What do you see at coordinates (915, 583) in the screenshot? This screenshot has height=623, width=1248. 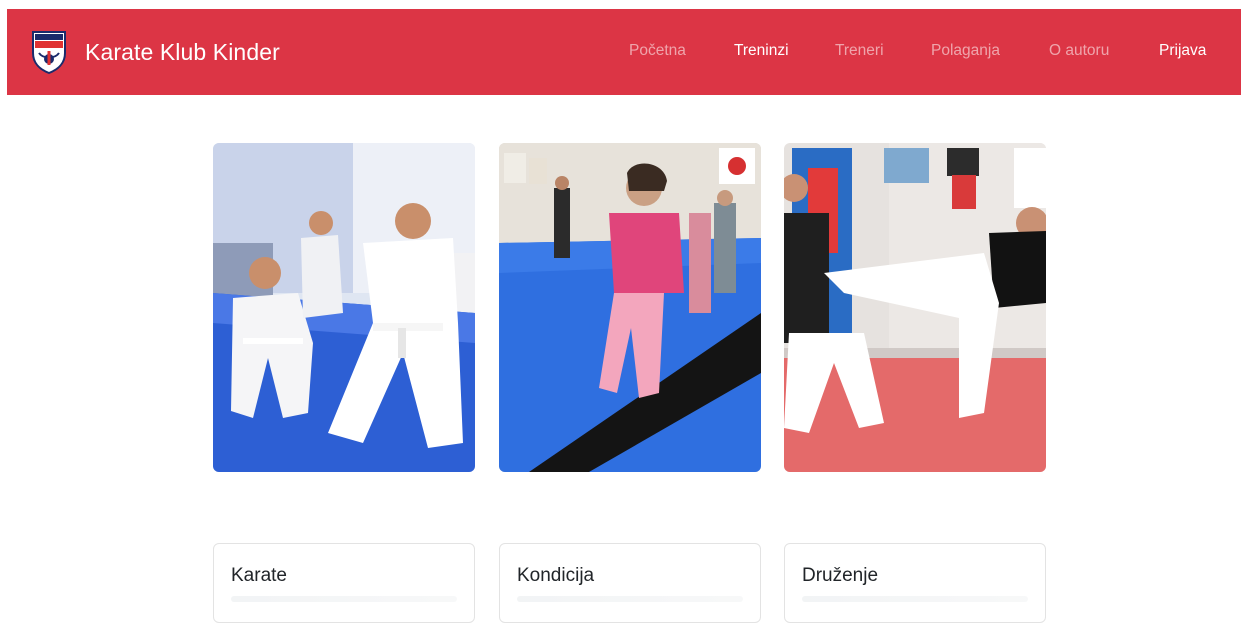 I see `card-druzenje: Druženje` at bounding box center [915, 583].